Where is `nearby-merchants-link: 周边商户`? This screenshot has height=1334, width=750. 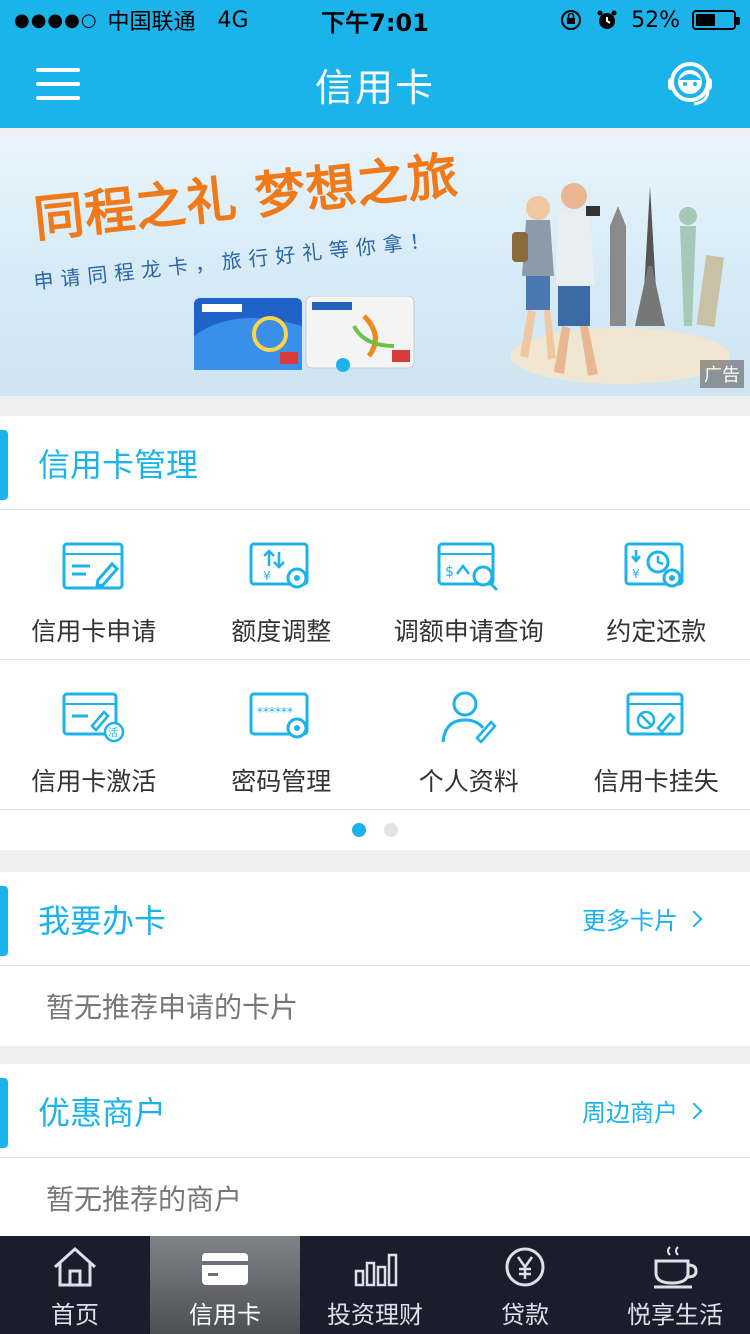
nearby-merchants-link: 周边商户 is located at coordinates (642, 1110).